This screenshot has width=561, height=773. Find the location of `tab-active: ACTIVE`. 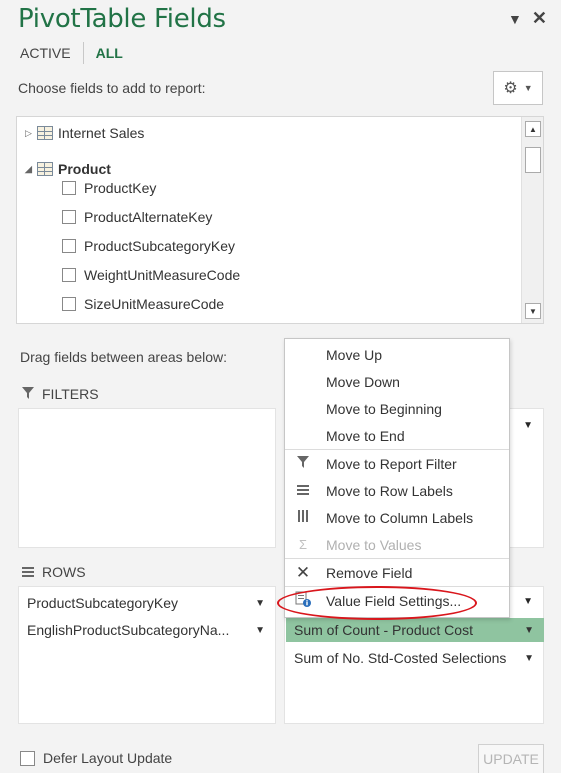

tab-active: ACTIVE is located at coordinates (45, 53).